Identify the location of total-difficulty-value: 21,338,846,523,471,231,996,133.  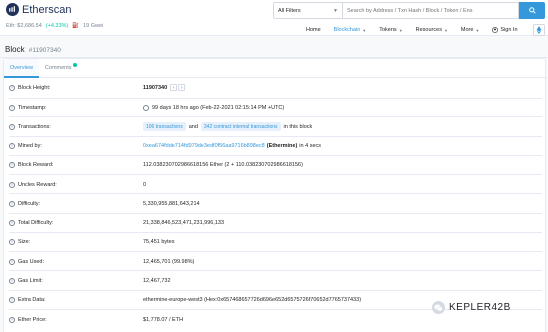
(184, 222).